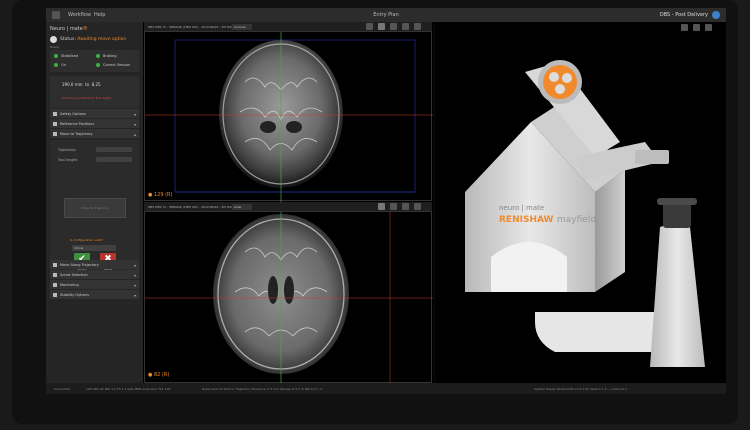  Describe the element at coordinates (55, 114) in the screenshot. I see `shield-icon` at that location.